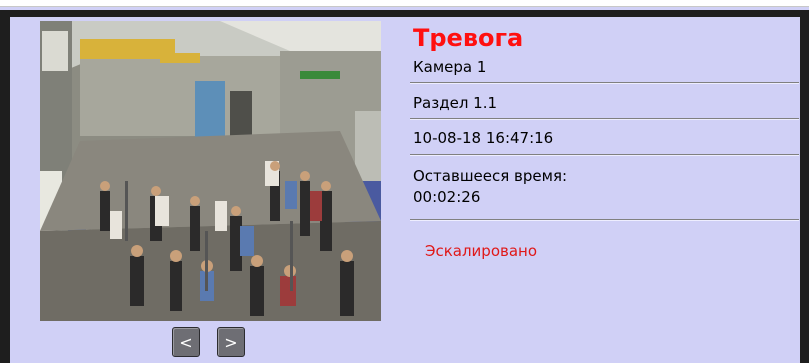  Describe the element at coordinates (404, 13) in the screenshot. I see `window-frame-top` at that location.